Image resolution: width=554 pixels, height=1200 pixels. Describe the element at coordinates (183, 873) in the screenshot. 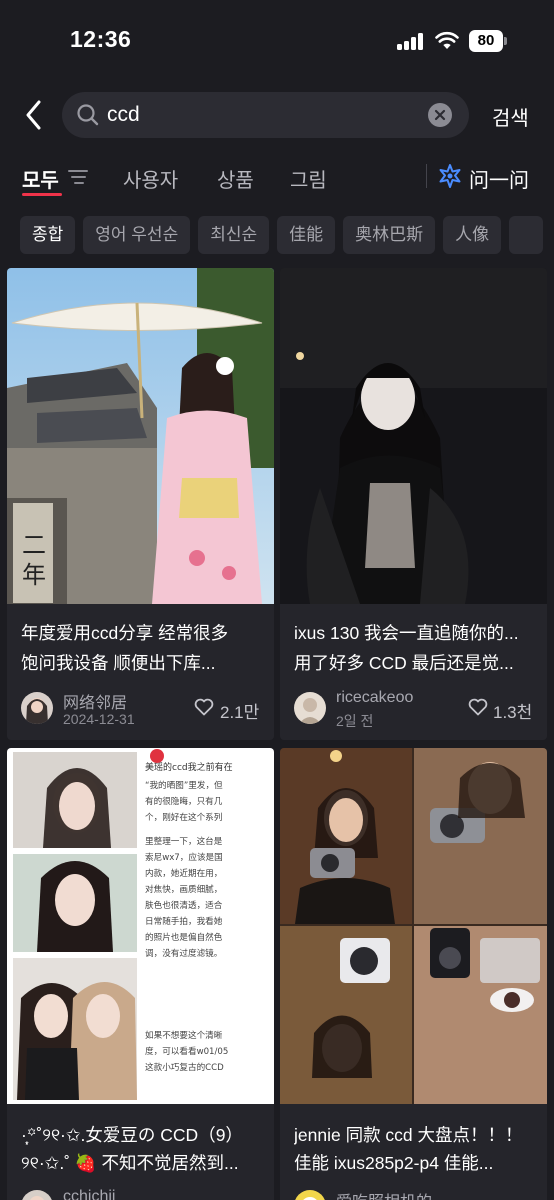

I see `note-line: 内款，她近期在用，` at that location.